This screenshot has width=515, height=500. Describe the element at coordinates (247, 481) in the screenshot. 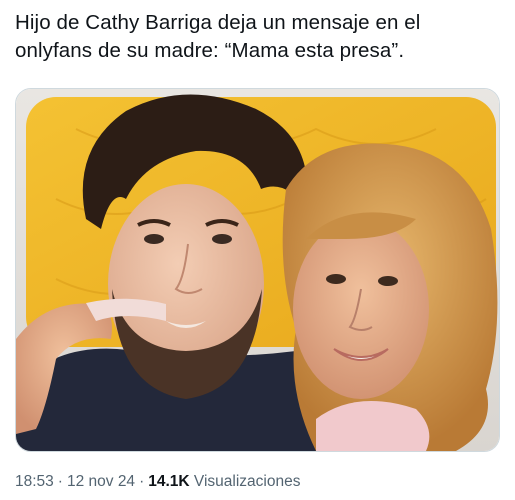

I see `views-label: Visualizaciones` at that location.